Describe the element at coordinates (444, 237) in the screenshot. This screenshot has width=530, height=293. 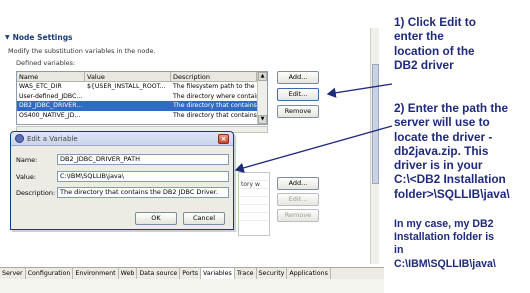
I see `annotation-line: Installation folder is` at that location.